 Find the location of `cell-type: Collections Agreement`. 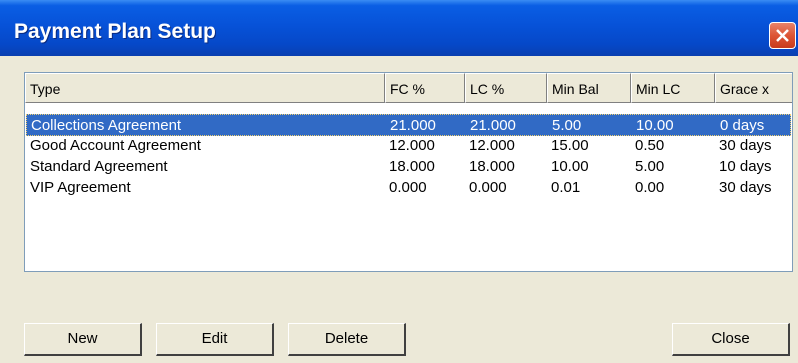

cell-type: Collections Agreement is located at coordinates (106, 125).